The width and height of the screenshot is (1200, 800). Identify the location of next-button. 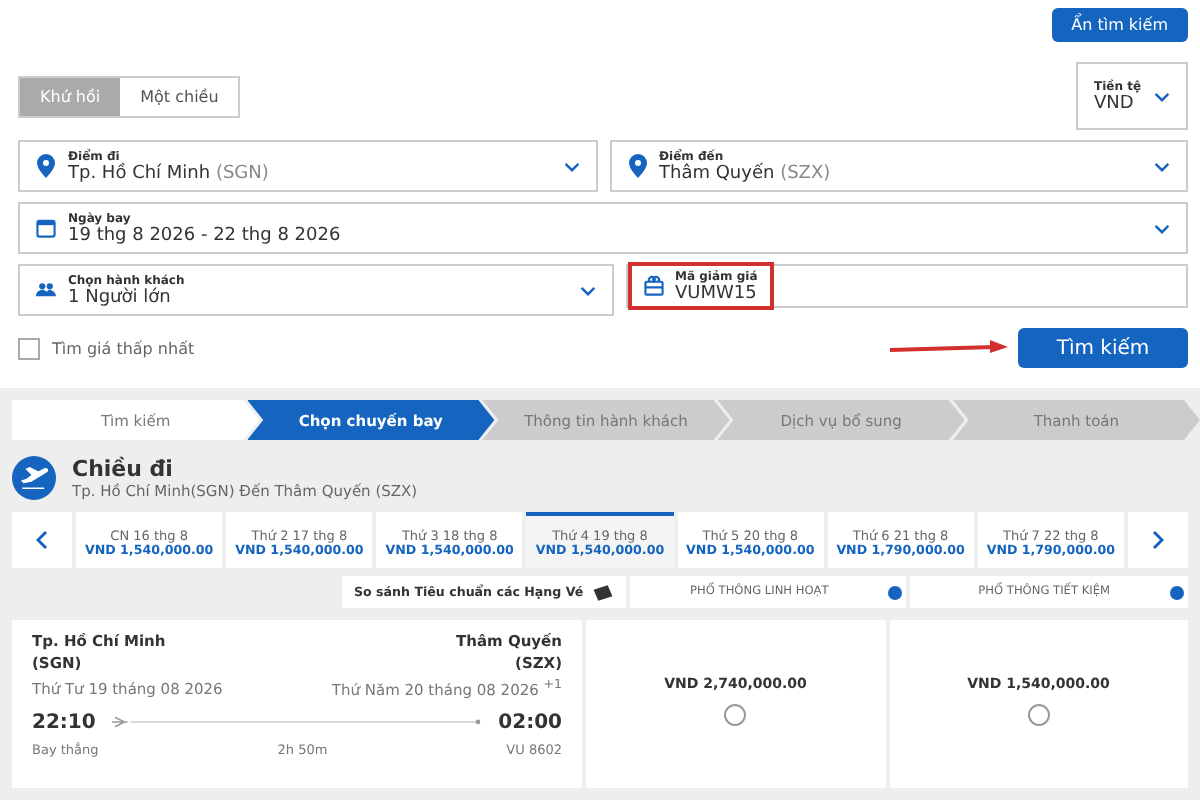
(1157, 540).